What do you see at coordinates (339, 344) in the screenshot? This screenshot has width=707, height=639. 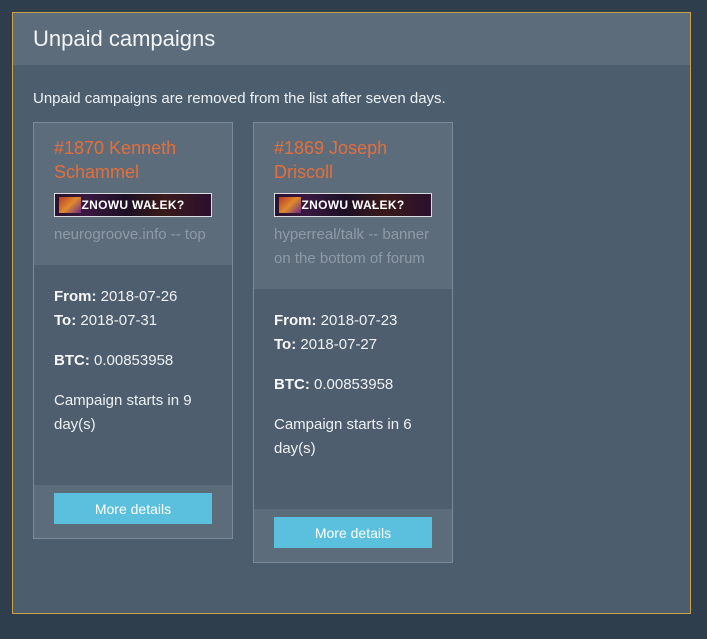 I see `to-date: 2018-07-27` at bounding box center [339, 344].